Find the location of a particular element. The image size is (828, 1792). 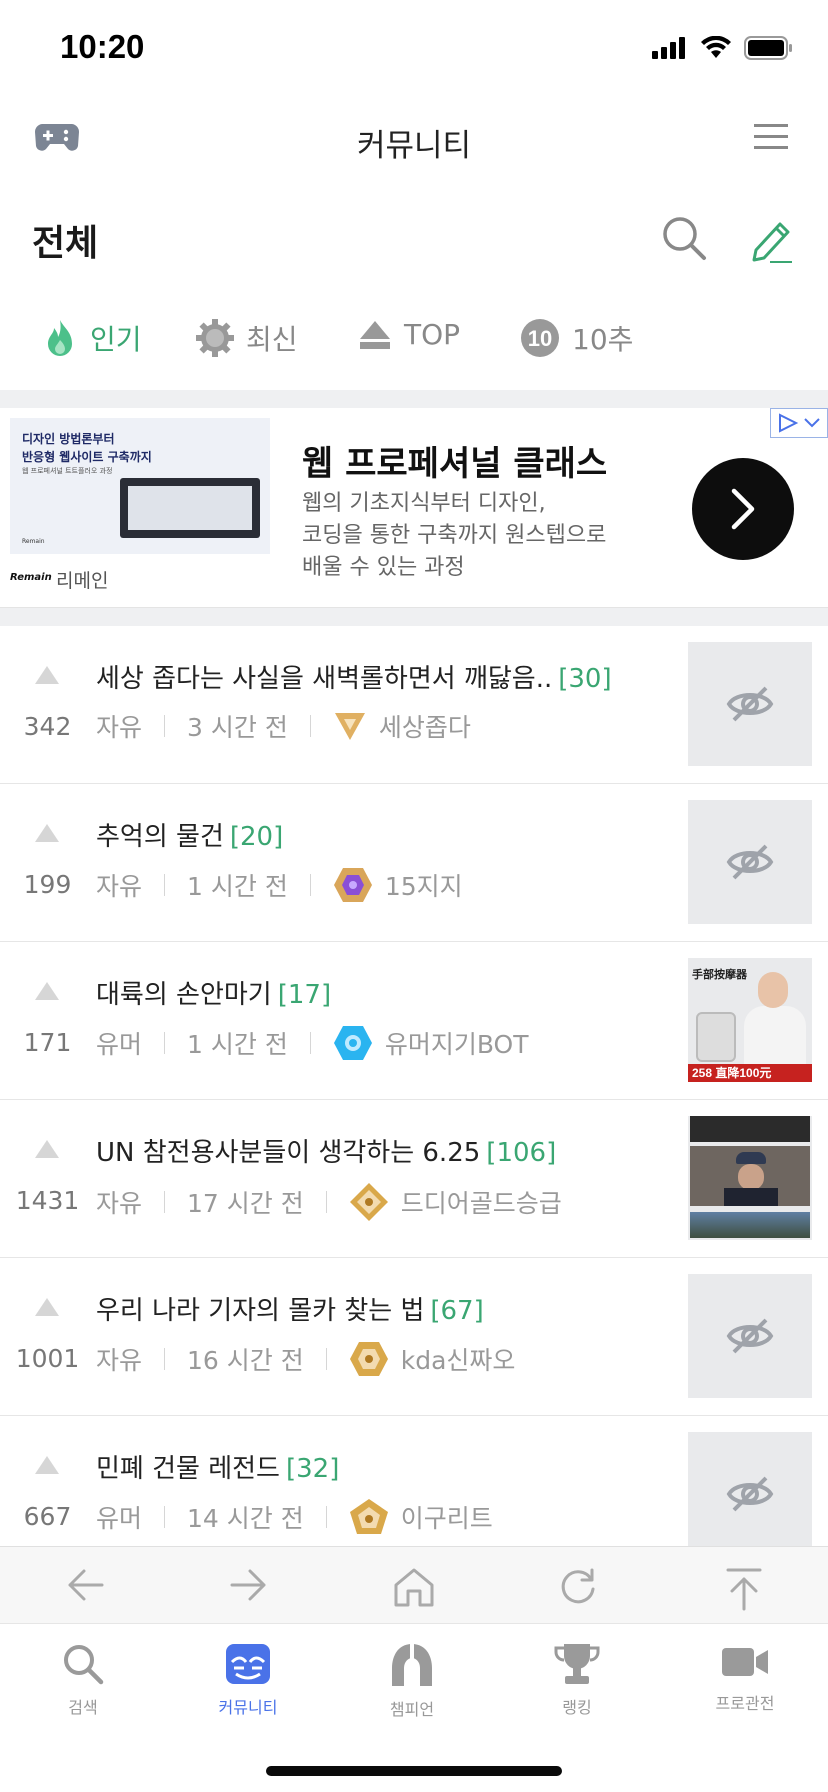

post-author: 15지지 is located at coordinates (424, 885).